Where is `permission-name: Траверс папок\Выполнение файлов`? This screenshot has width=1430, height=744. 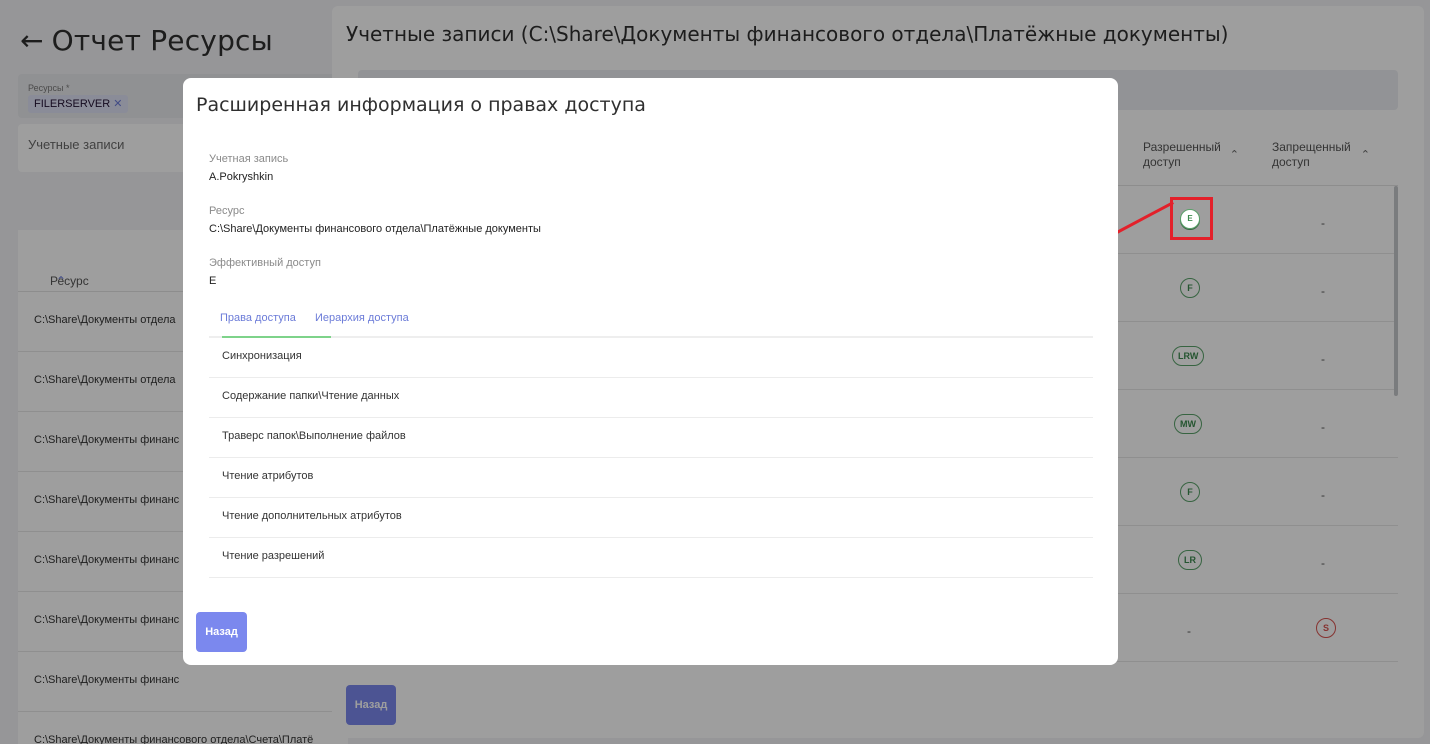 permission-name: Траверс папок\Выполнение файлов is located at coordinates (314, 436).